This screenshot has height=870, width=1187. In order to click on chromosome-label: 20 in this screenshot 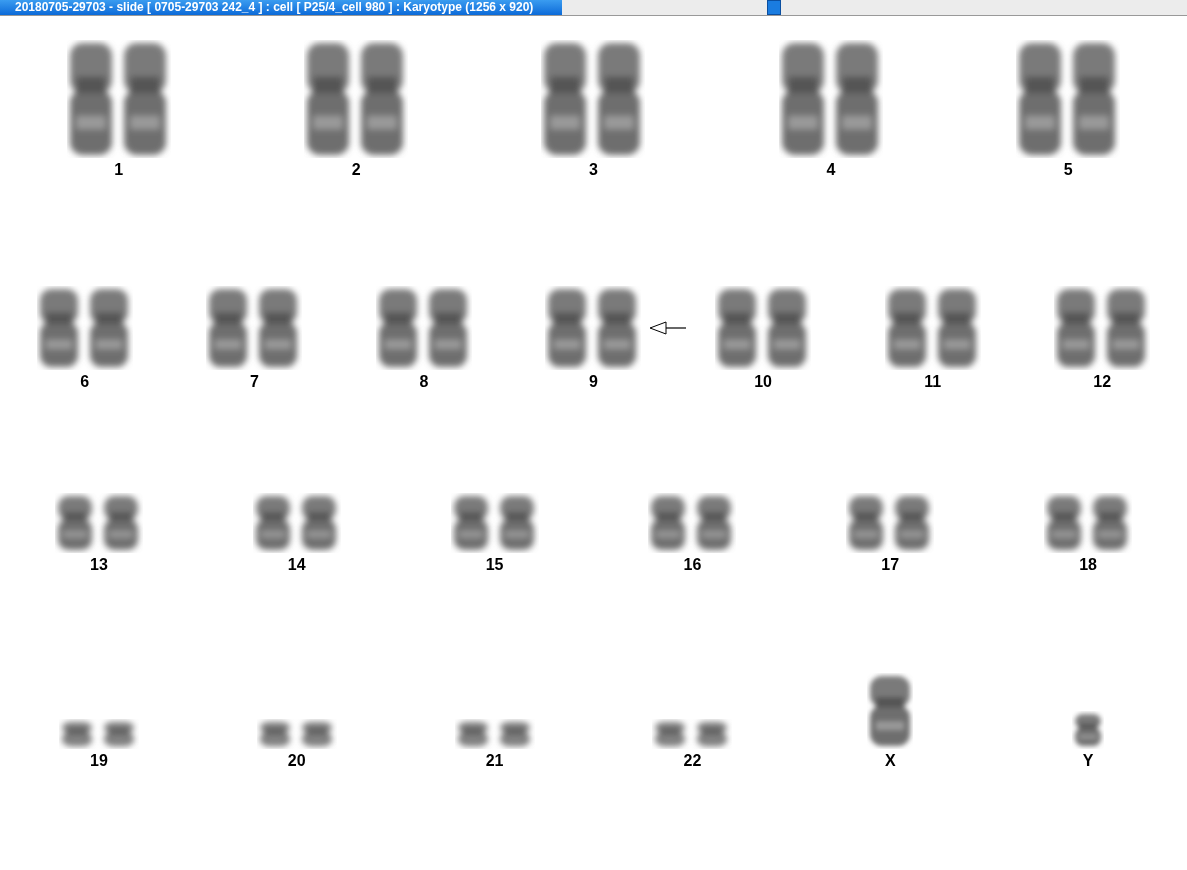, I will do `click(296, 761)`.